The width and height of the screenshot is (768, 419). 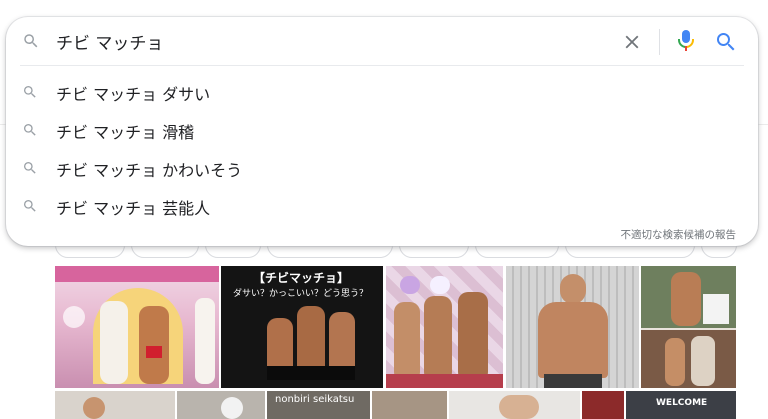 I want to click on image-welcome-text: WELCOME, so click(x=682, y=403).